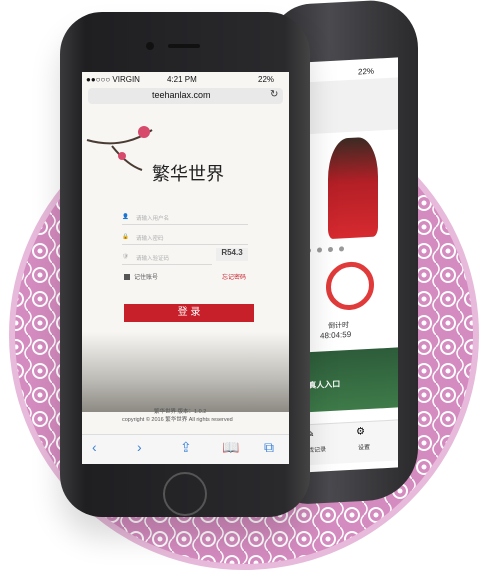 The height and width of the screenshot is (582, 487). I want to click on back-phone-screen: 22% 倒计时 48:04:59 G真人入口 ✎ 游戏记录 ⚙ 设置, so click(349, 265).